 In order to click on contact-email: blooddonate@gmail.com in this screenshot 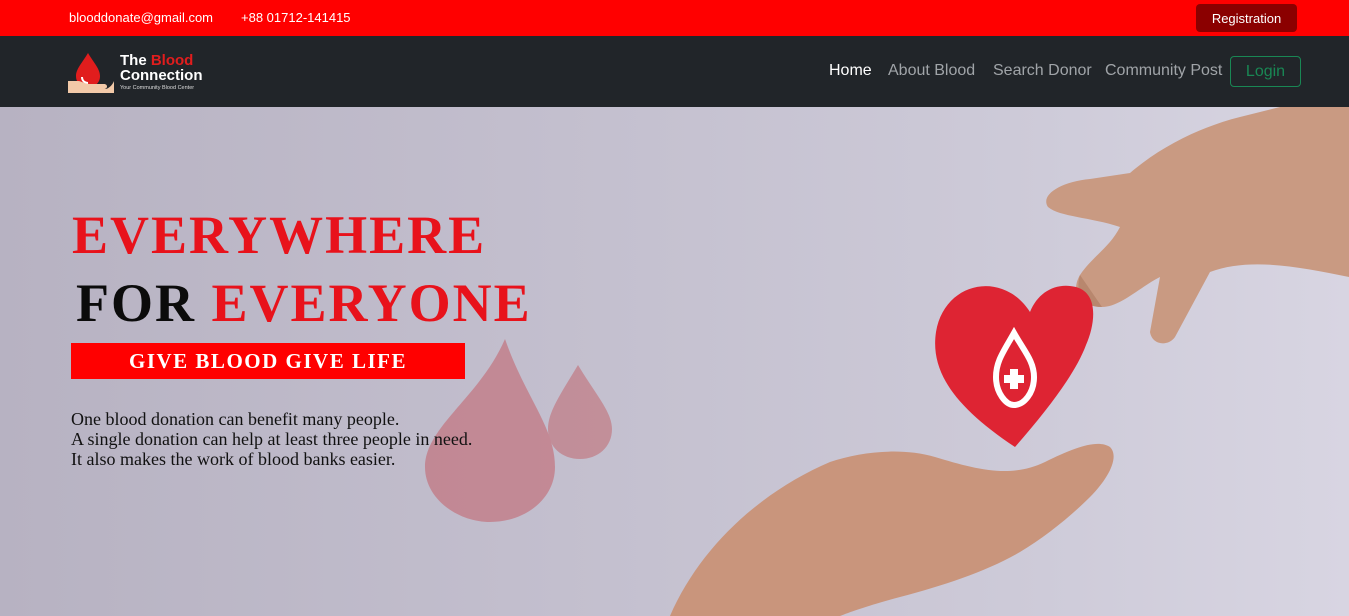, I will do `click(141, 17)`.